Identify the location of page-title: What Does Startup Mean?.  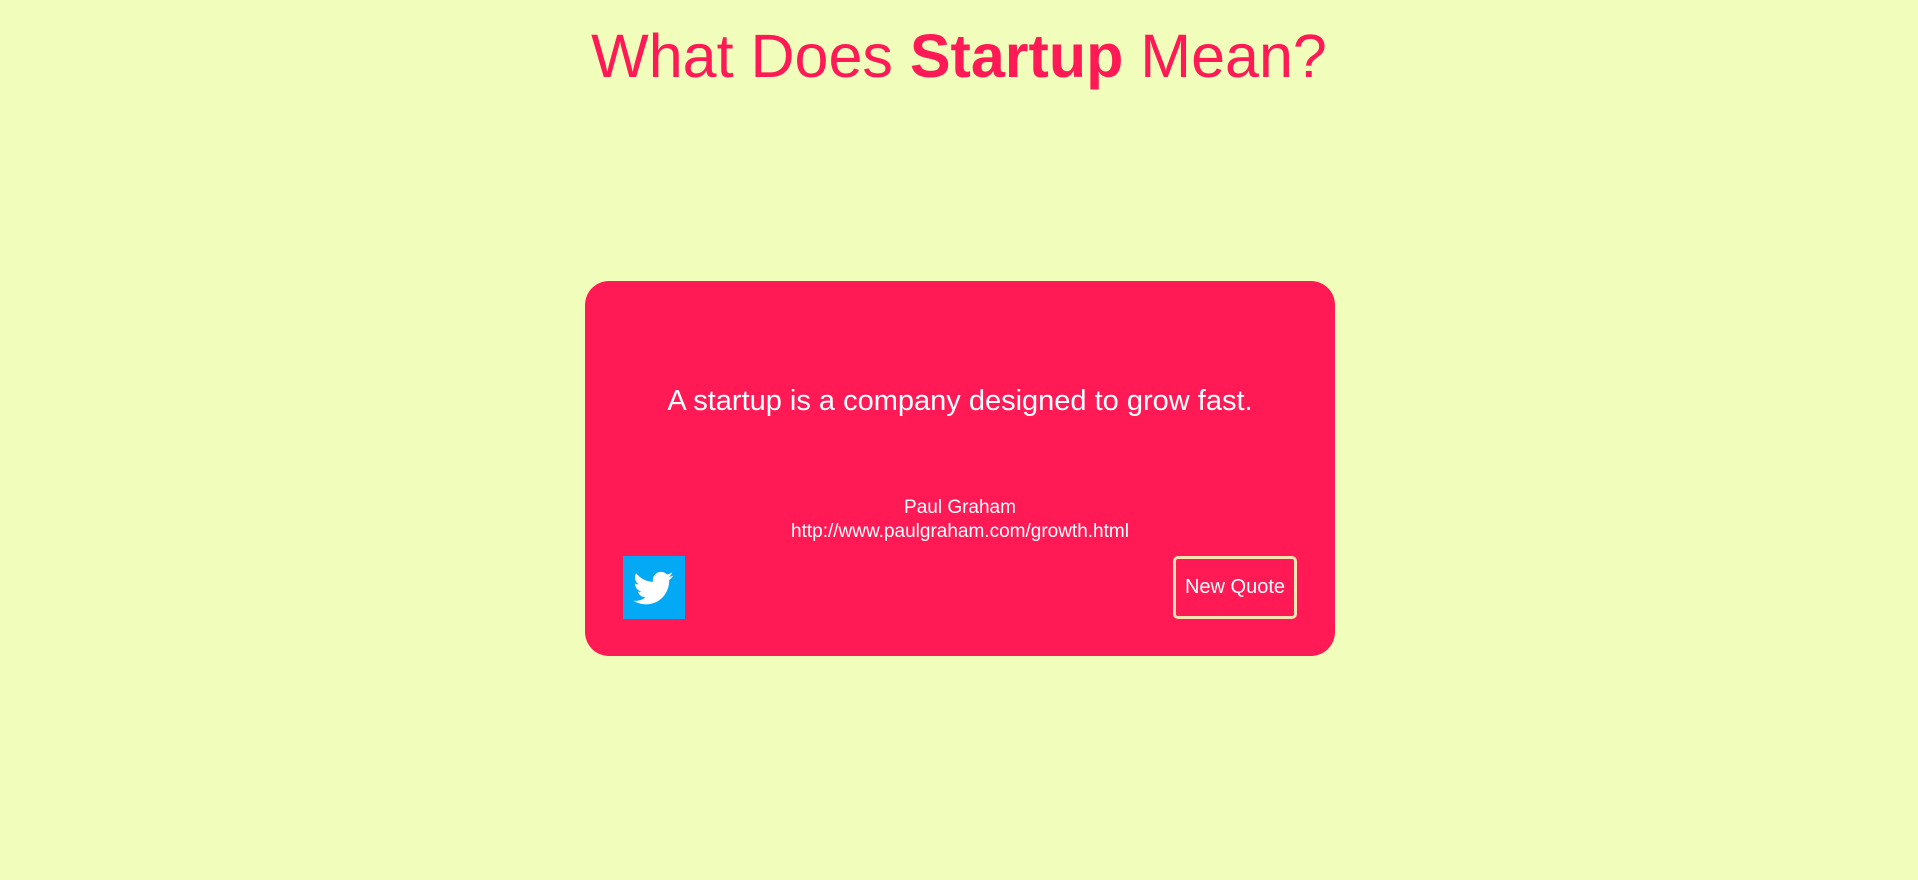
(959, 56).